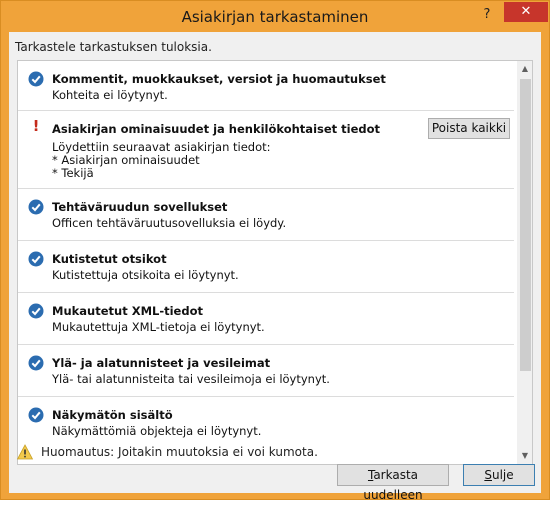  What do you see at coordinates (488, 475) in the screenshot?
I see `close-access-key: S` at bounding box center [488, 475].